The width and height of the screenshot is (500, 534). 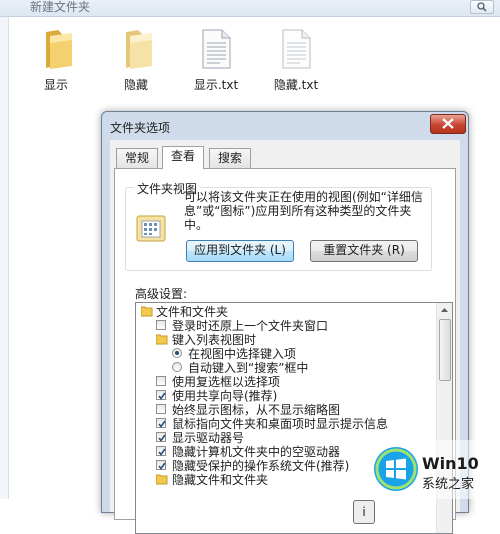 I want to click on scroll-up-button, so click(x=444, y=310).